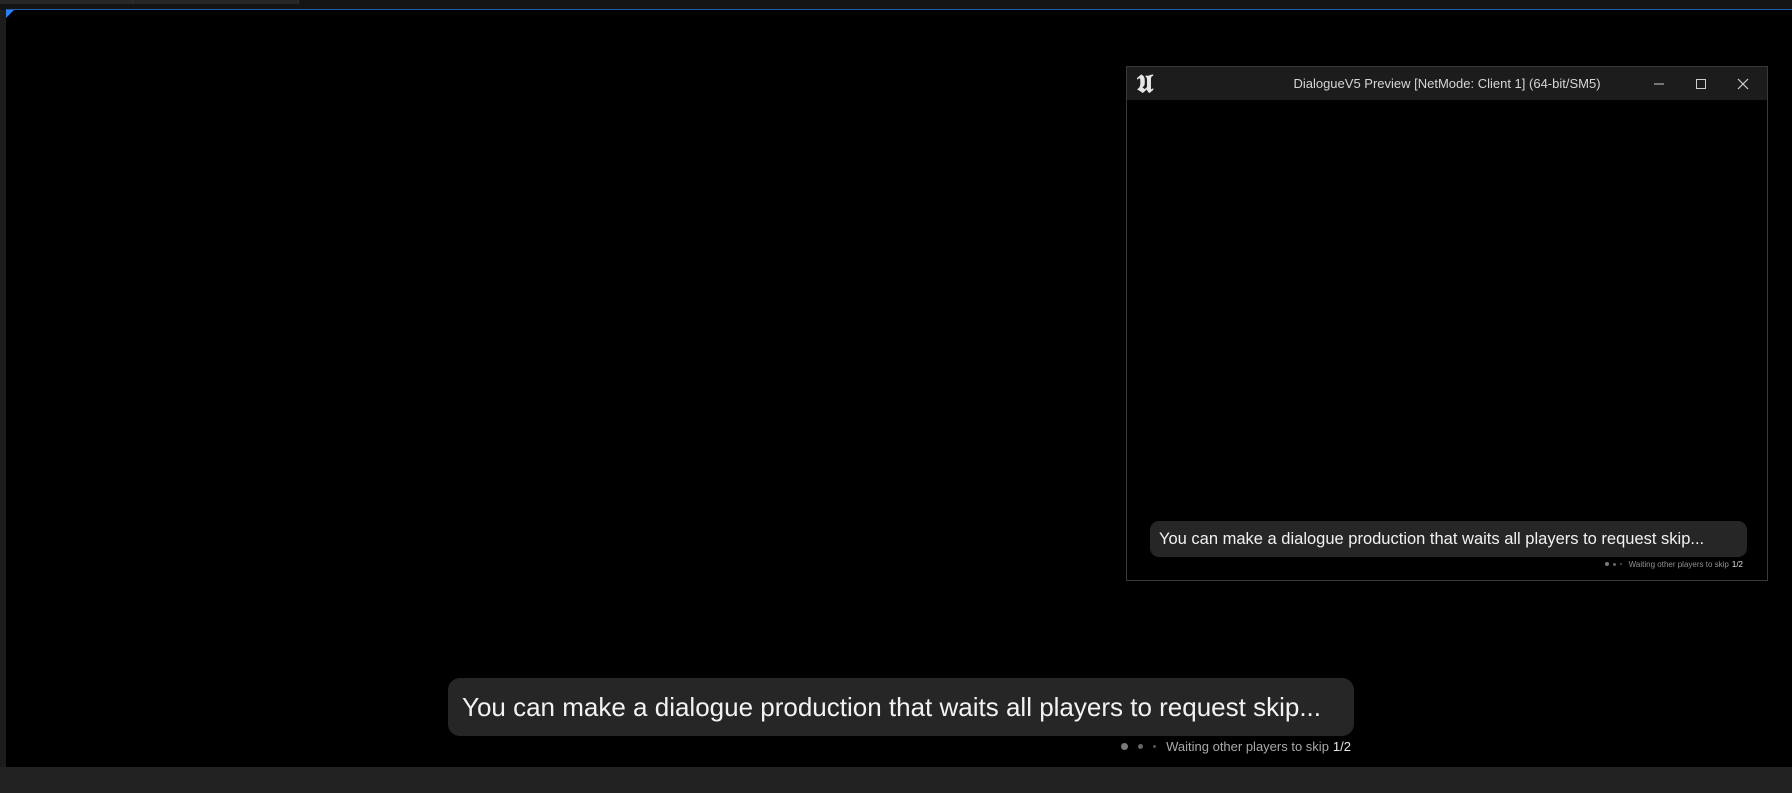  I want to click on preview-skip-count: 1/2, so click(1737, 564).